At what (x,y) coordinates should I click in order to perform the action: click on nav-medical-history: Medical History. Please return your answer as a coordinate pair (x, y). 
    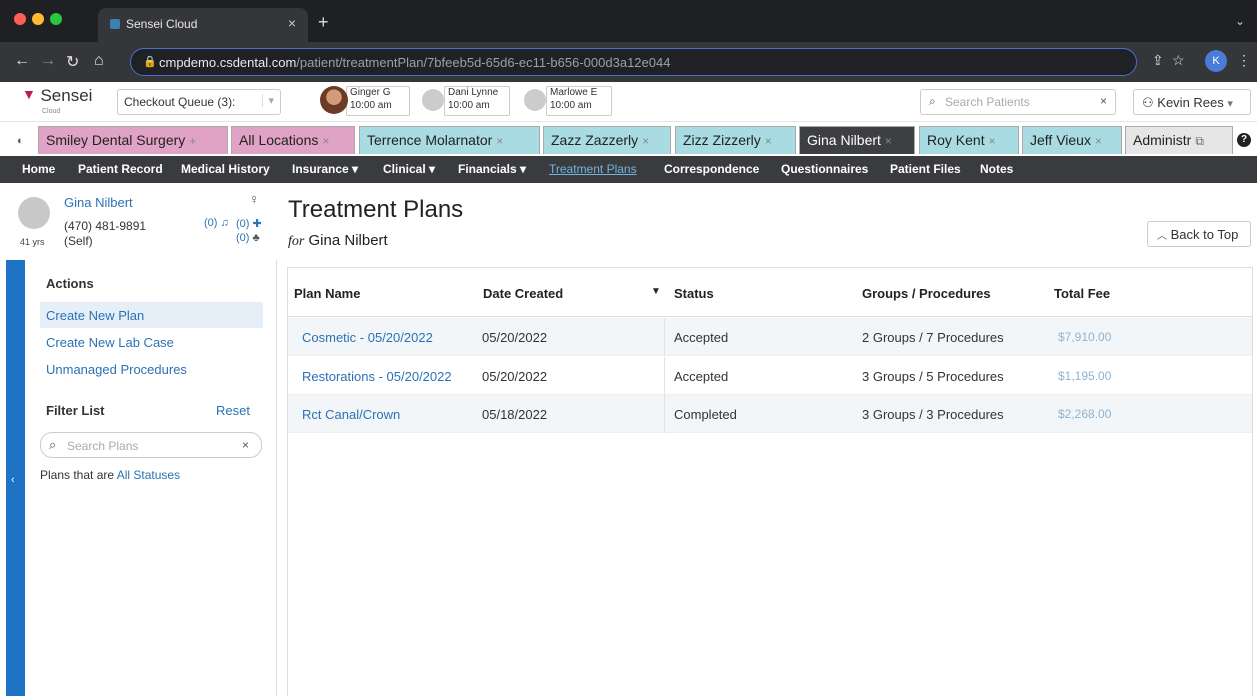
    Looking at the image, I should click on (225, 169).